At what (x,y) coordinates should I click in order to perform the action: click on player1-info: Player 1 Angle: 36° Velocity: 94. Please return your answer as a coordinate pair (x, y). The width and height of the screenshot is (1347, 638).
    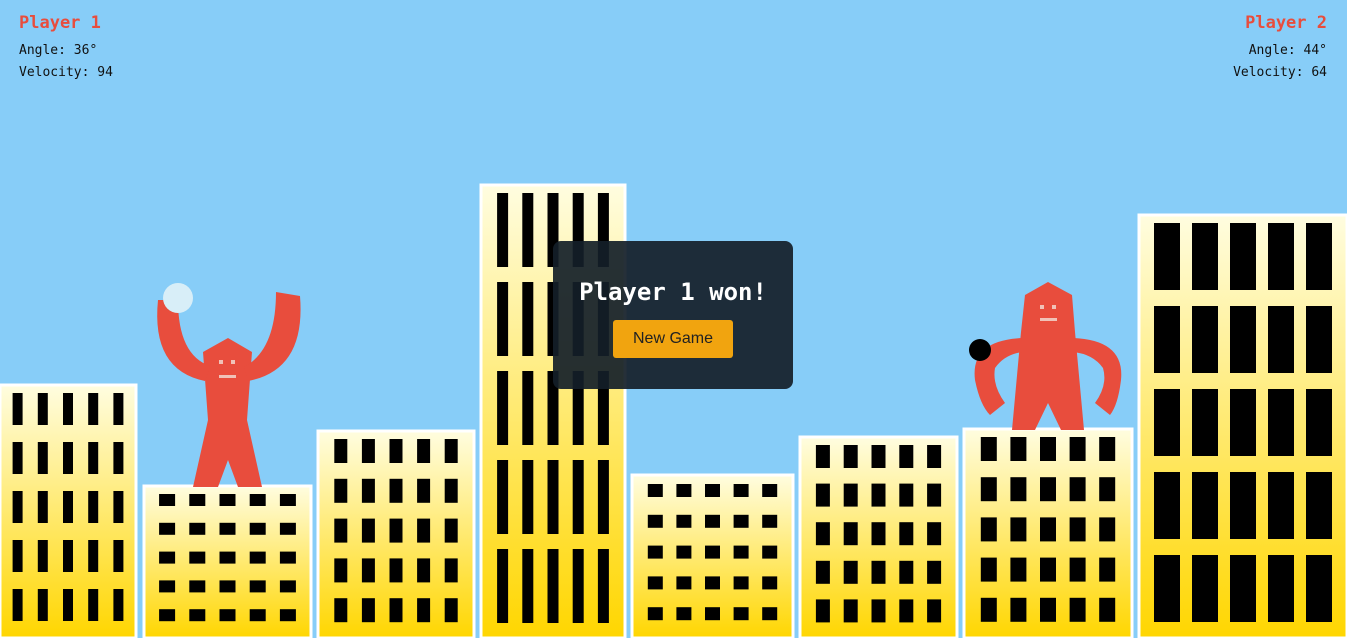
    Looking at the image, I should click on (66, 48).